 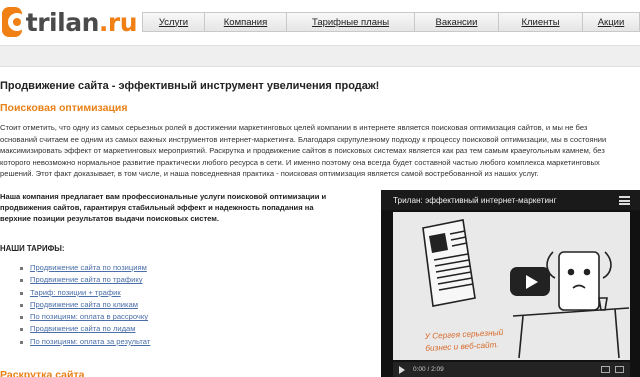 I want to click on section-title-promotion: Раскрутка сайта, so click(x=42, y=373).